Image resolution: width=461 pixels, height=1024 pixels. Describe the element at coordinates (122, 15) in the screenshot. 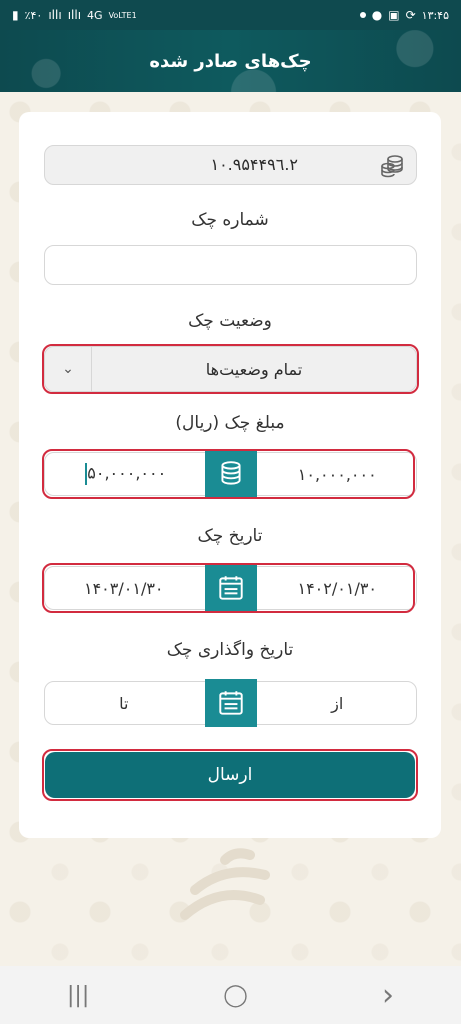

I see `volte-label: VoLTE1` at that location.